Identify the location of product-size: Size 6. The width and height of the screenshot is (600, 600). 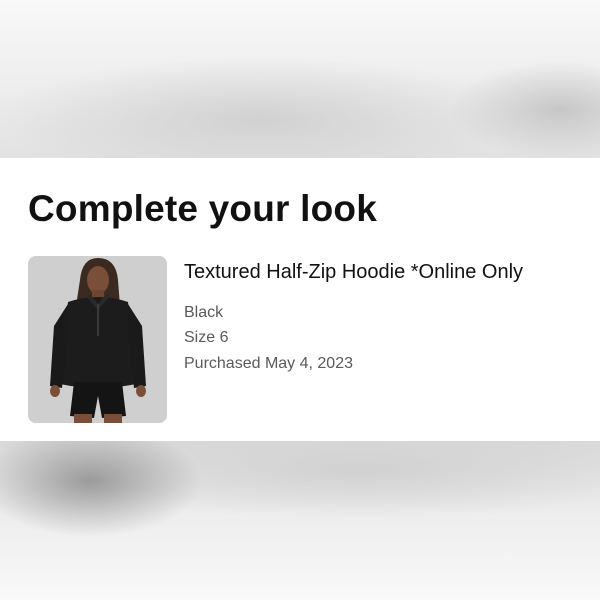
(206, 337).